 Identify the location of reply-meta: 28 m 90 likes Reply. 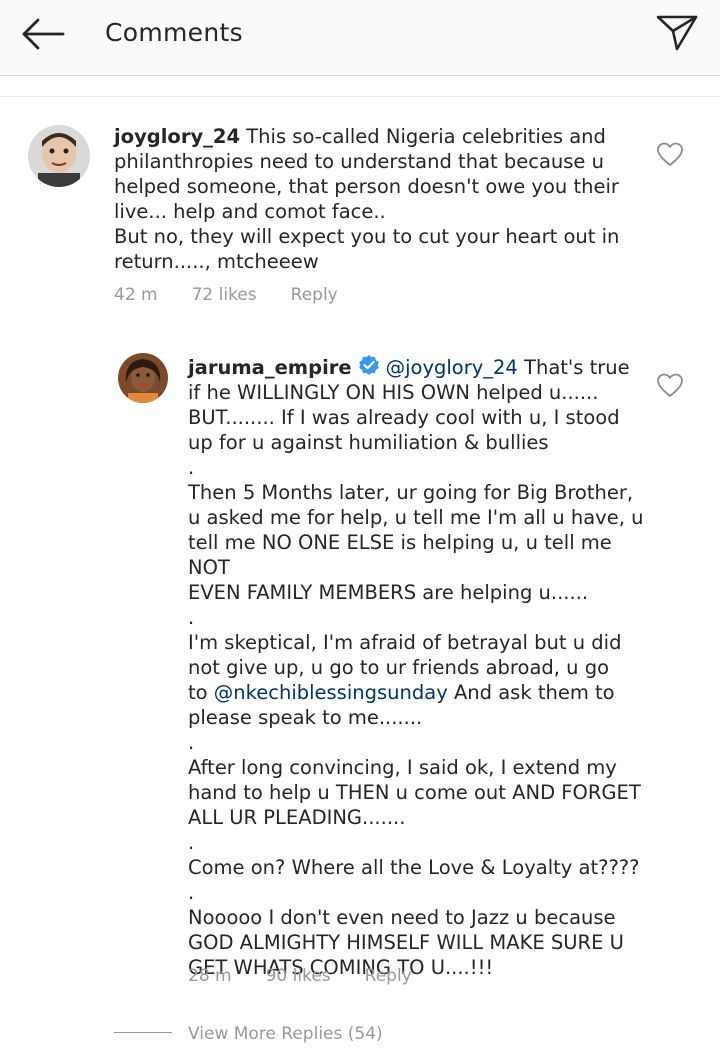
(317, 976).